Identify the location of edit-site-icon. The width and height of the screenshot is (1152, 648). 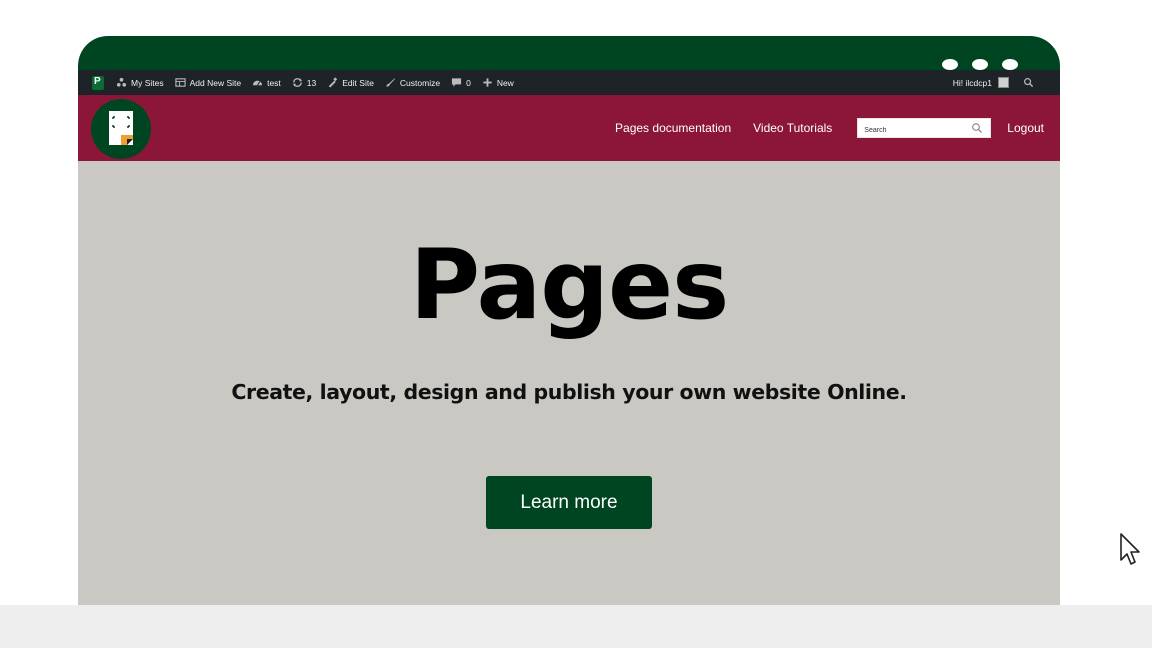
(333, 82).